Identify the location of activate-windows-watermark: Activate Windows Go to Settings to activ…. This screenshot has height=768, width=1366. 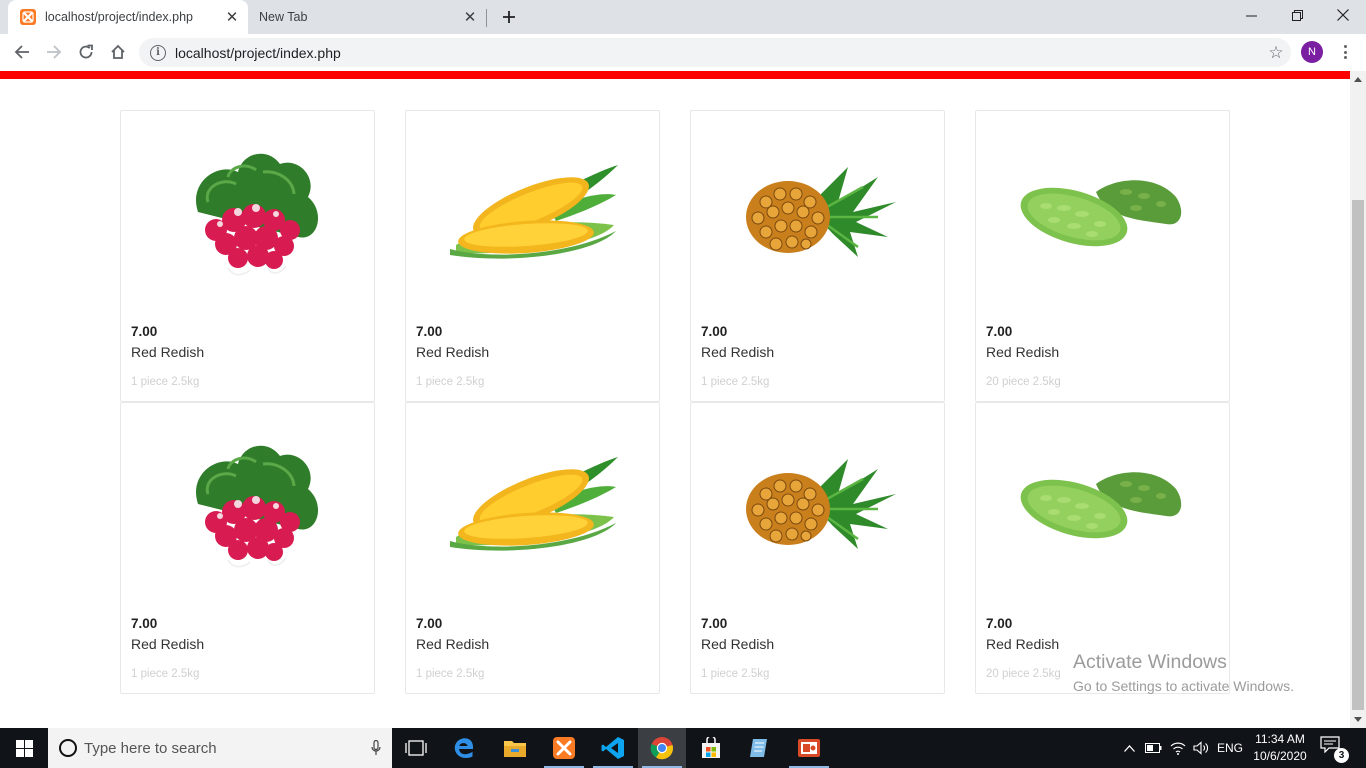
(1183, 672).